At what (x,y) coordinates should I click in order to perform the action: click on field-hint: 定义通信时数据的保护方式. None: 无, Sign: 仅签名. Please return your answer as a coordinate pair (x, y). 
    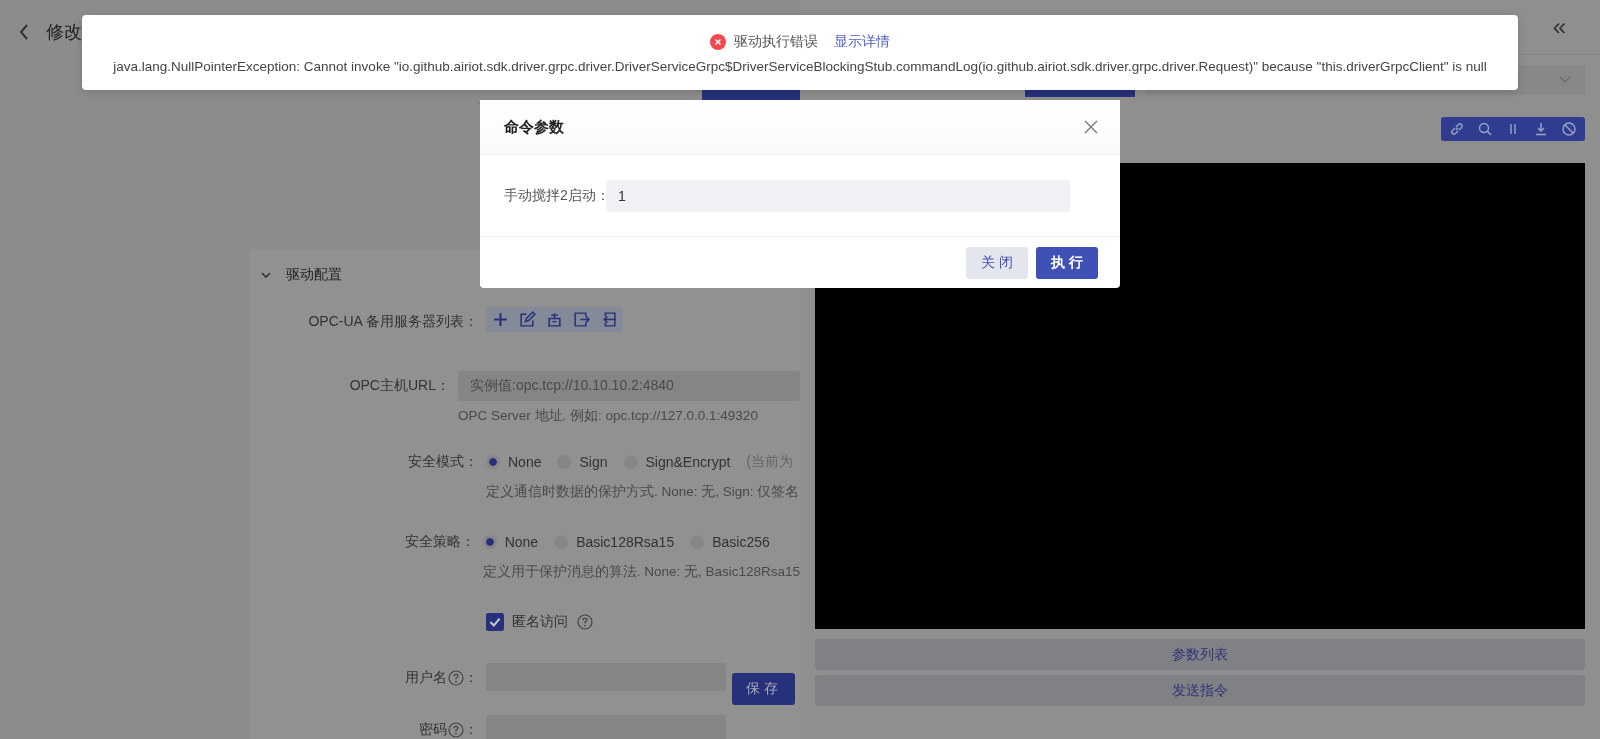
    Looking at the image, I should click on (643, 492).